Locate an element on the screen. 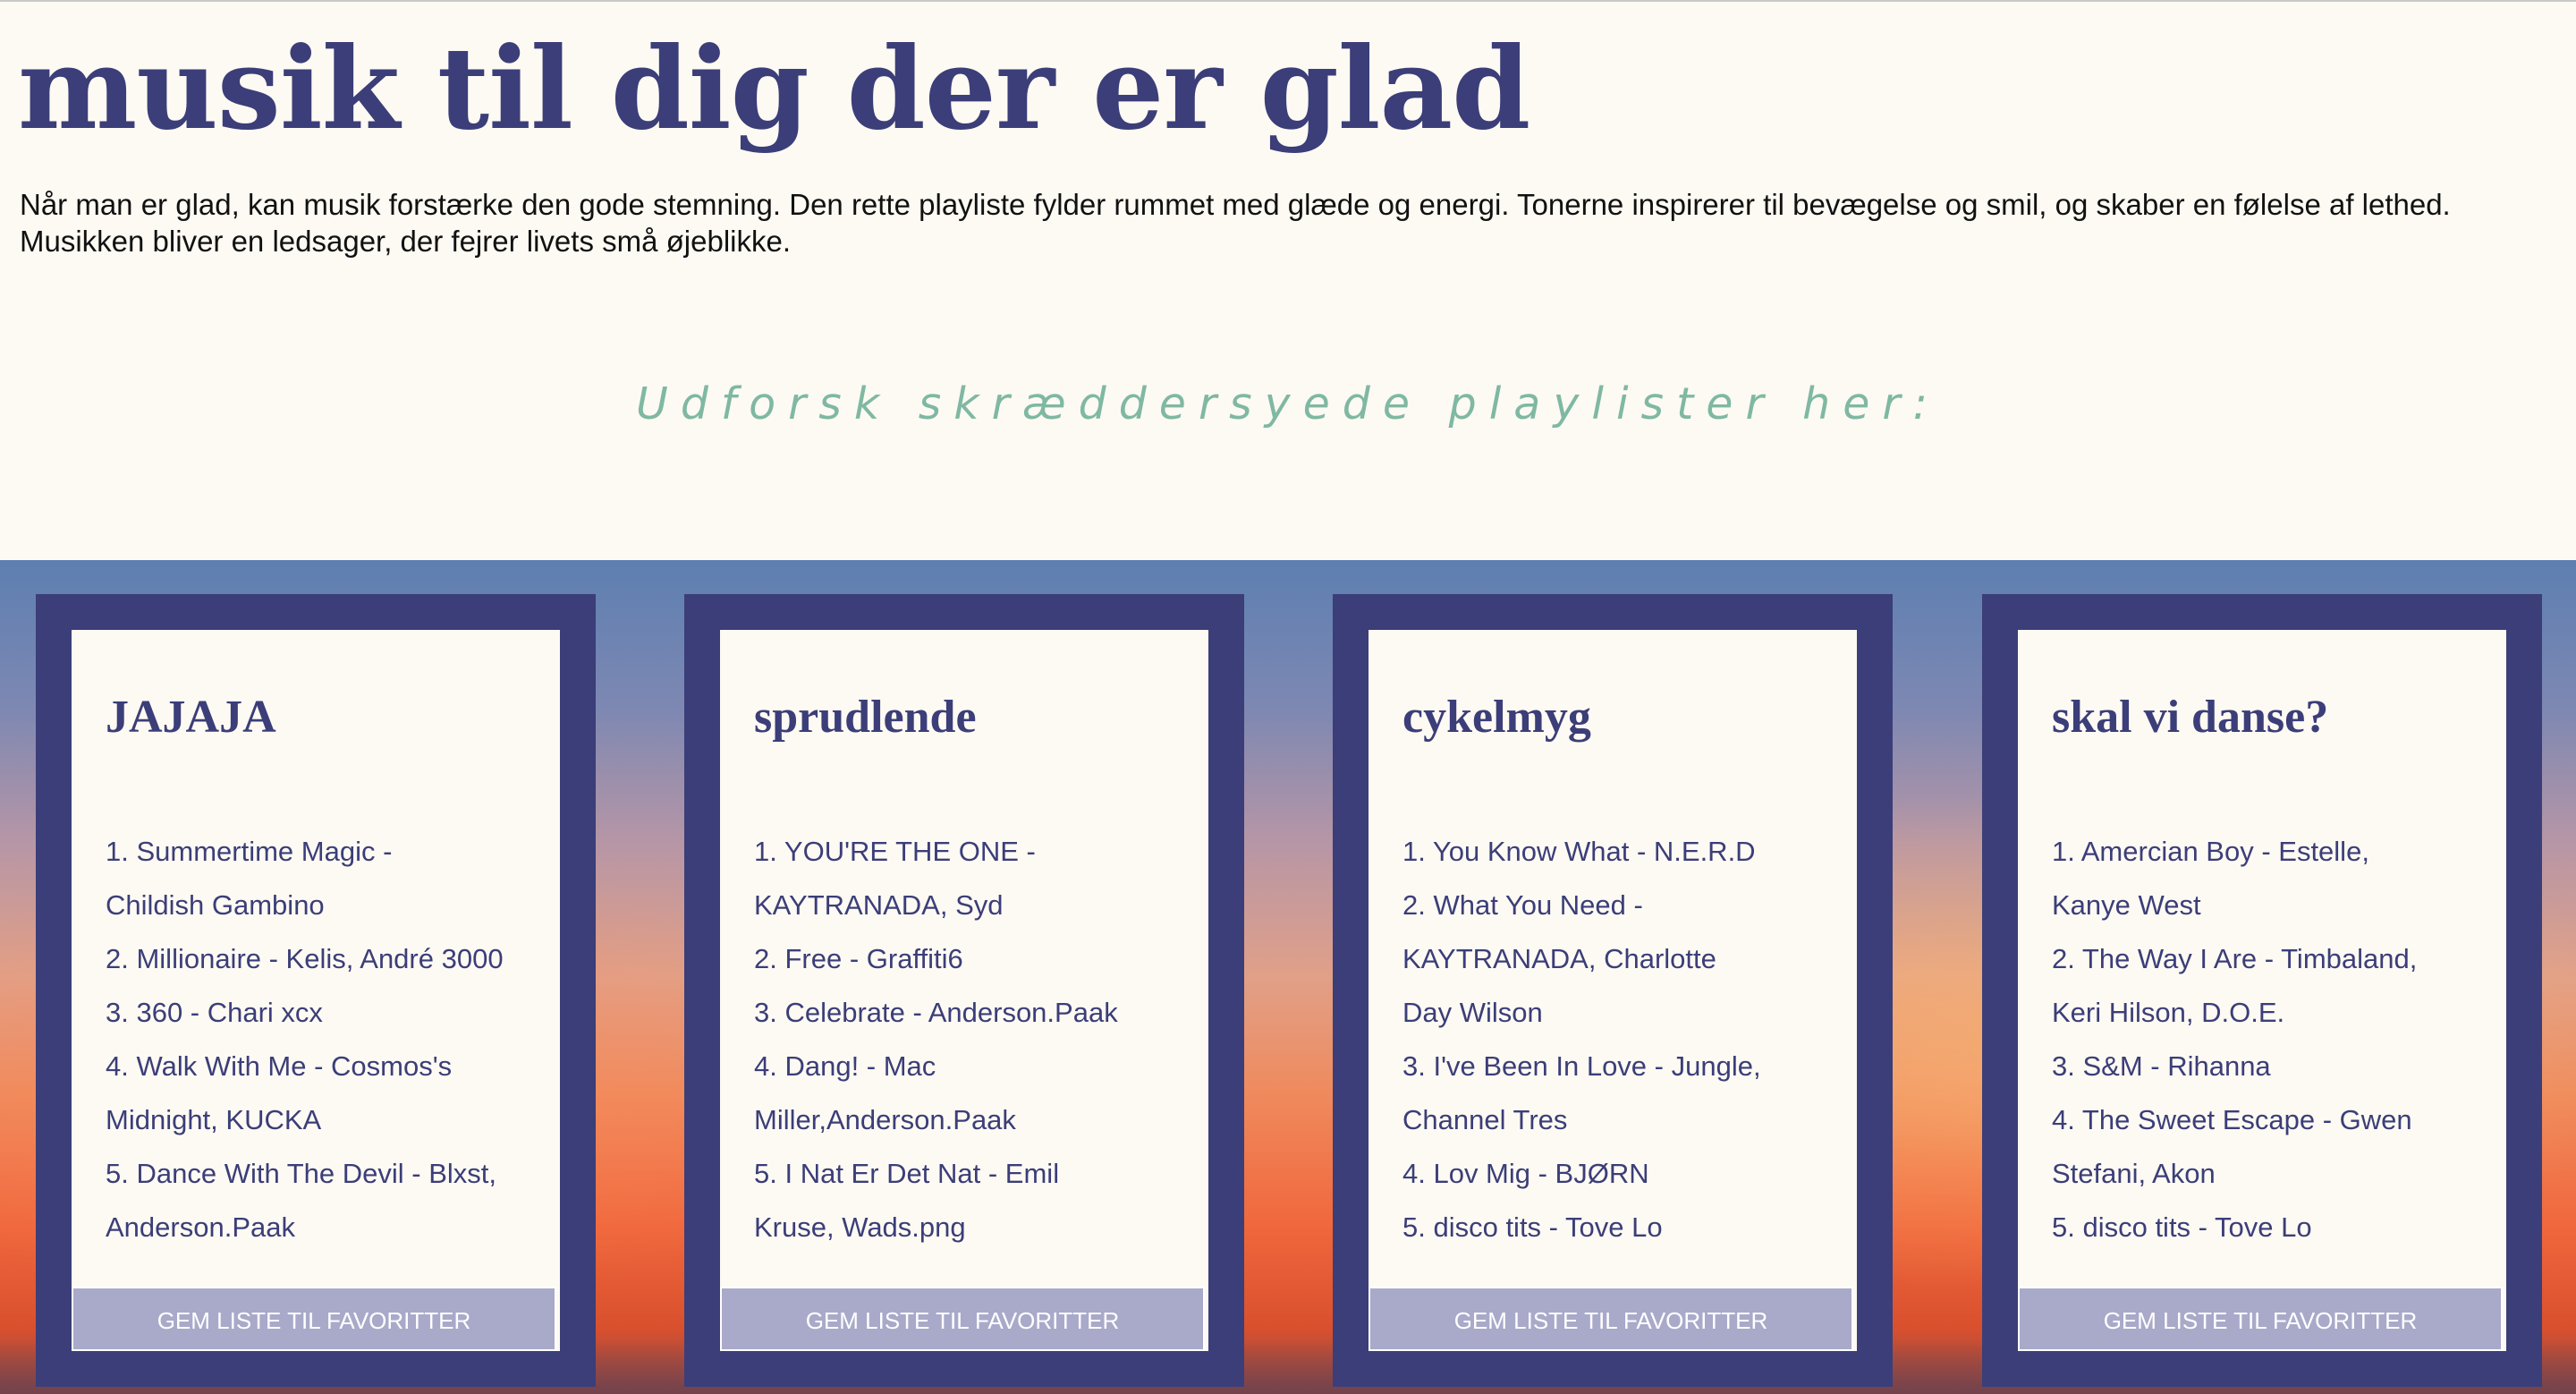  track-line: 4. The Sweet Escape - Gwen is located at coordinates (2232, 1119).